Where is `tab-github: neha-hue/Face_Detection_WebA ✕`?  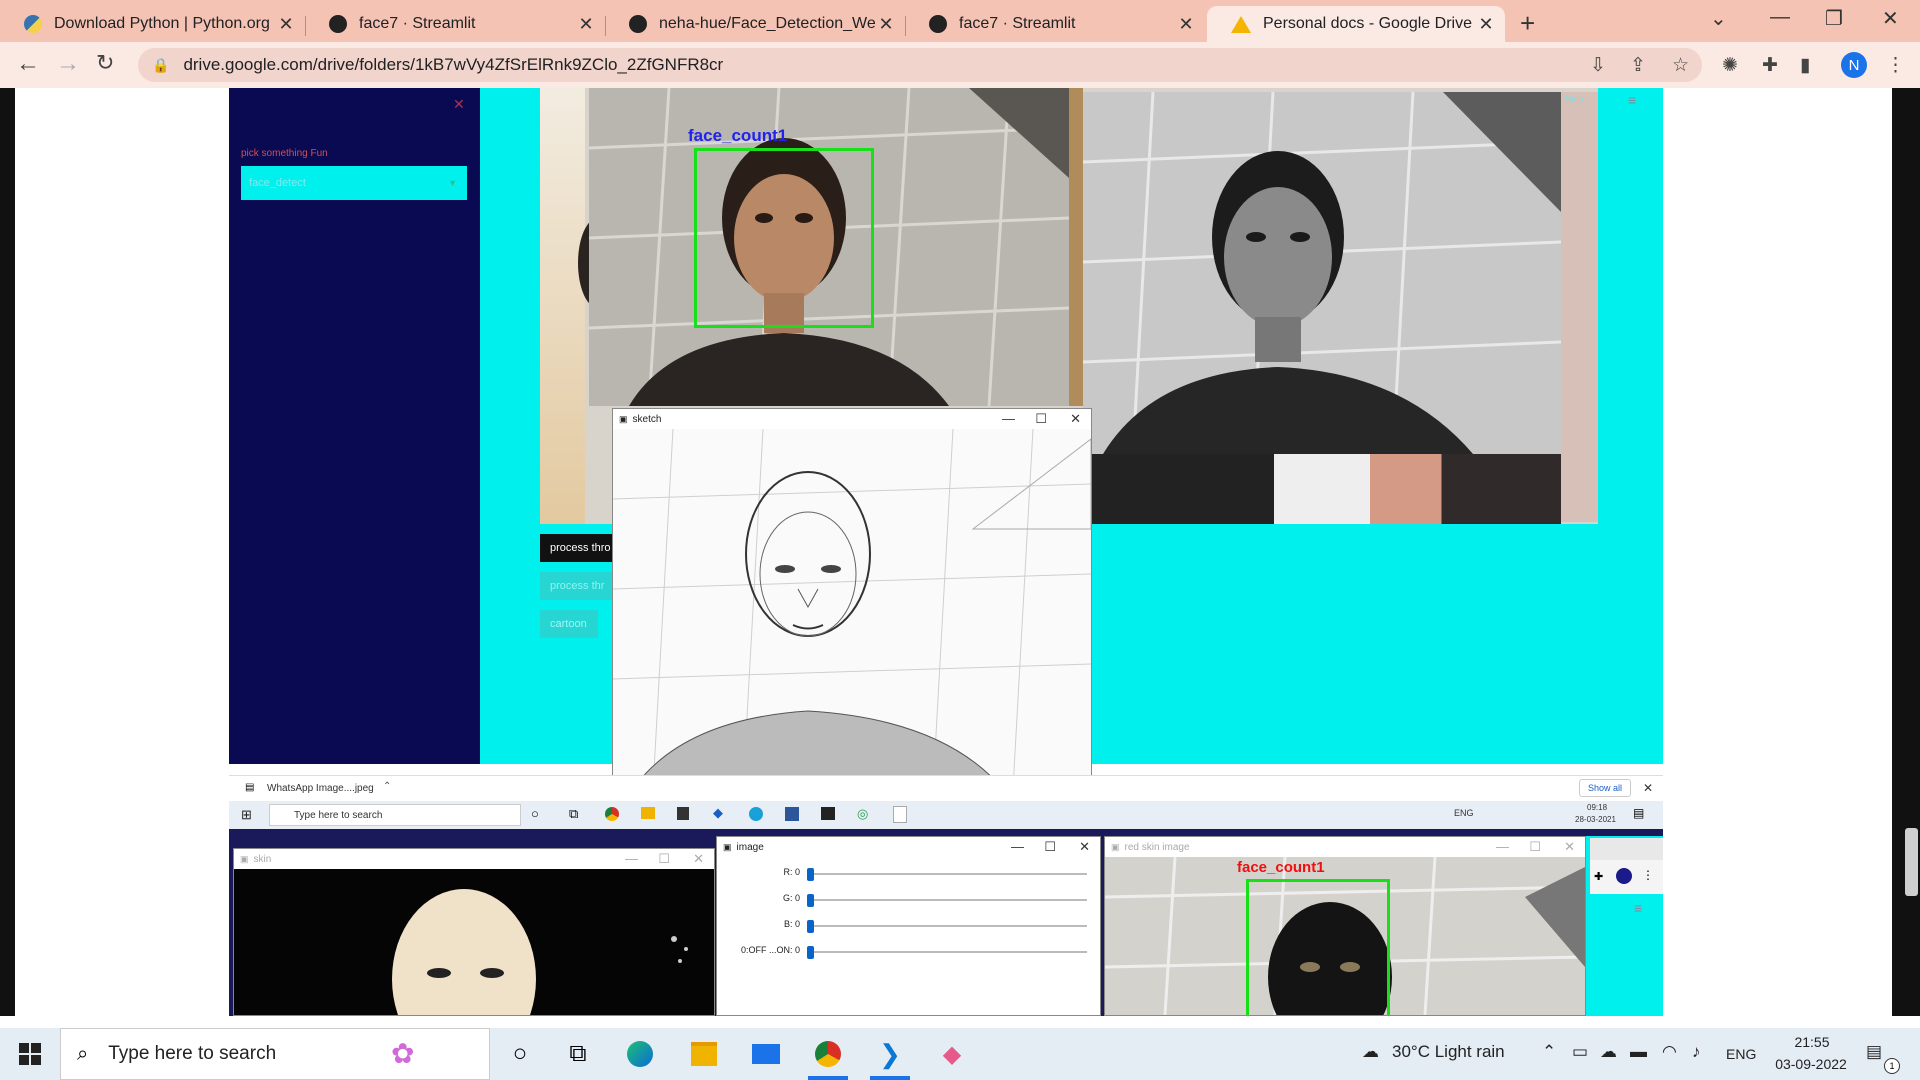
tab-github: neha-hue/Face_Detection_WebA ✕ is located at coordinates (755, 24).